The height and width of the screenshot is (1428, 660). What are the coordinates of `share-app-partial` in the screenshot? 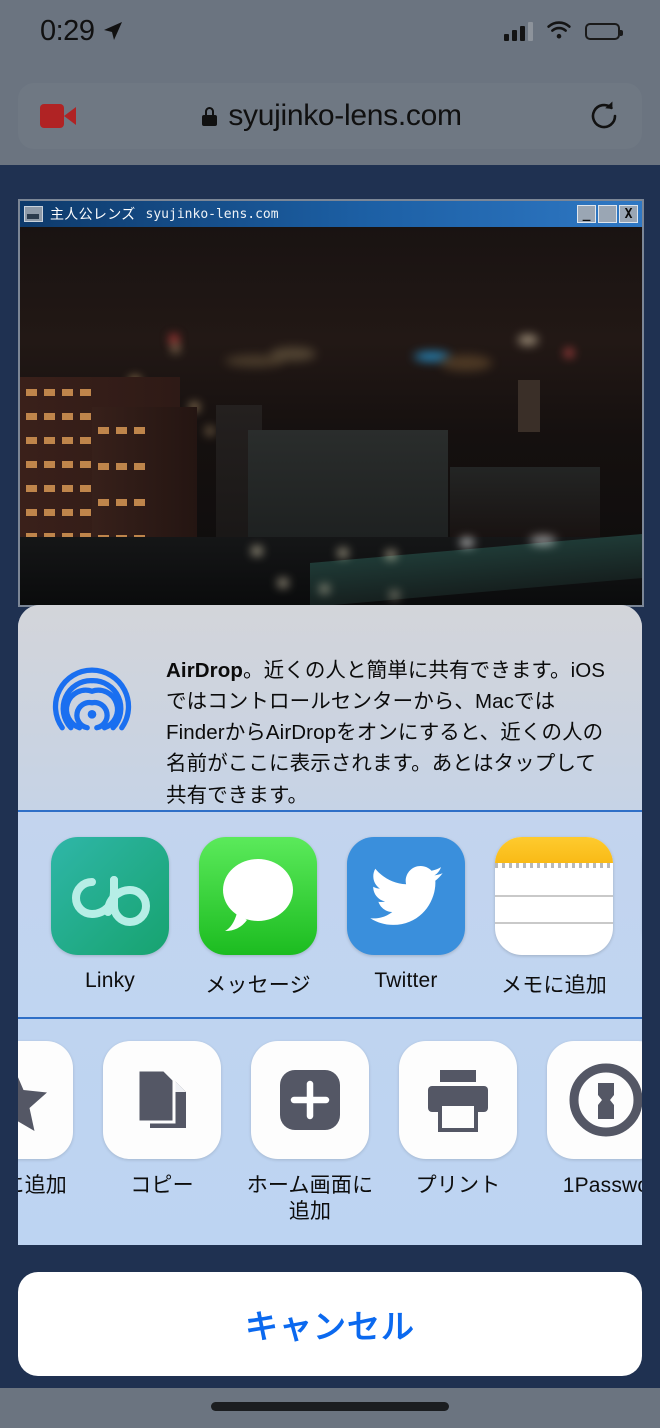 It's located at (635, 918).